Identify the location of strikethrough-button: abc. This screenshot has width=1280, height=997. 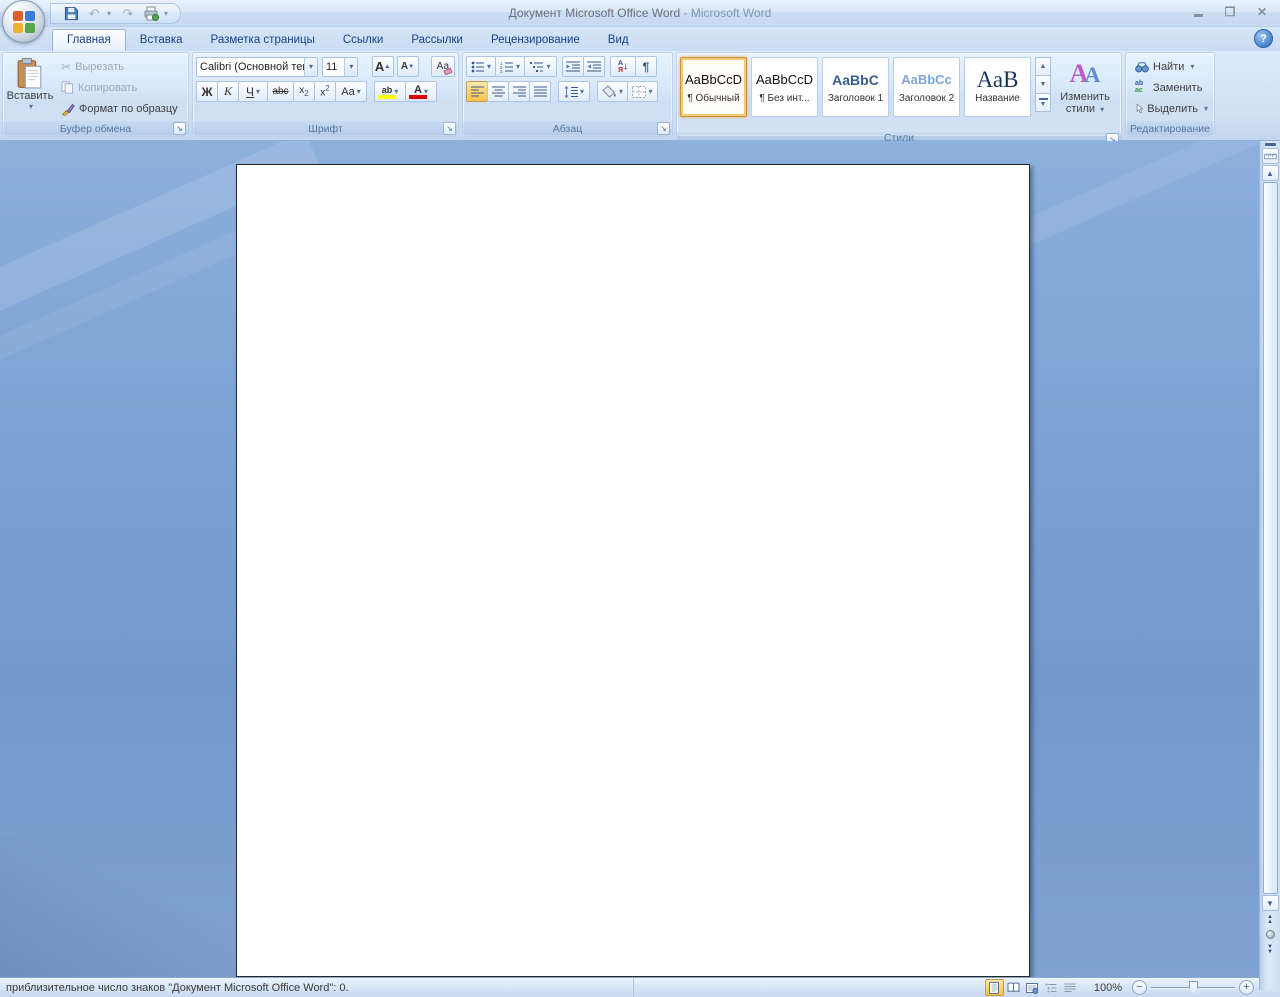
(280, 91).